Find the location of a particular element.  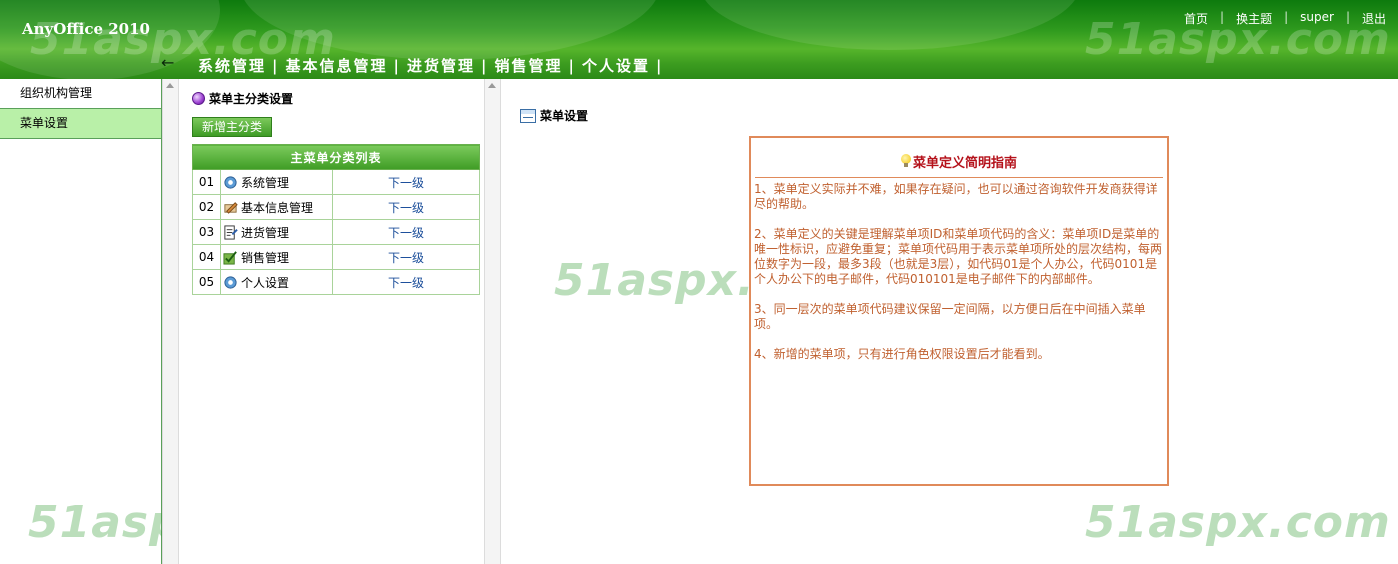

add-main-category-button: 新增主分类 is located at coordinates (232, 127).